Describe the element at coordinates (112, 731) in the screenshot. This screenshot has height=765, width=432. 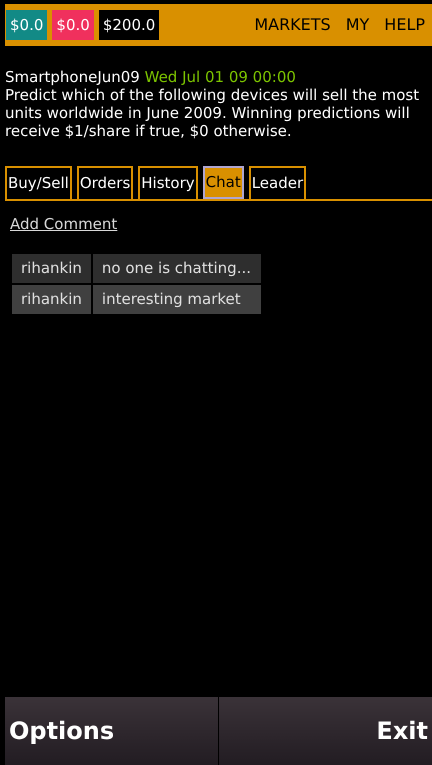
I see `options-softkey: Options` at that location.